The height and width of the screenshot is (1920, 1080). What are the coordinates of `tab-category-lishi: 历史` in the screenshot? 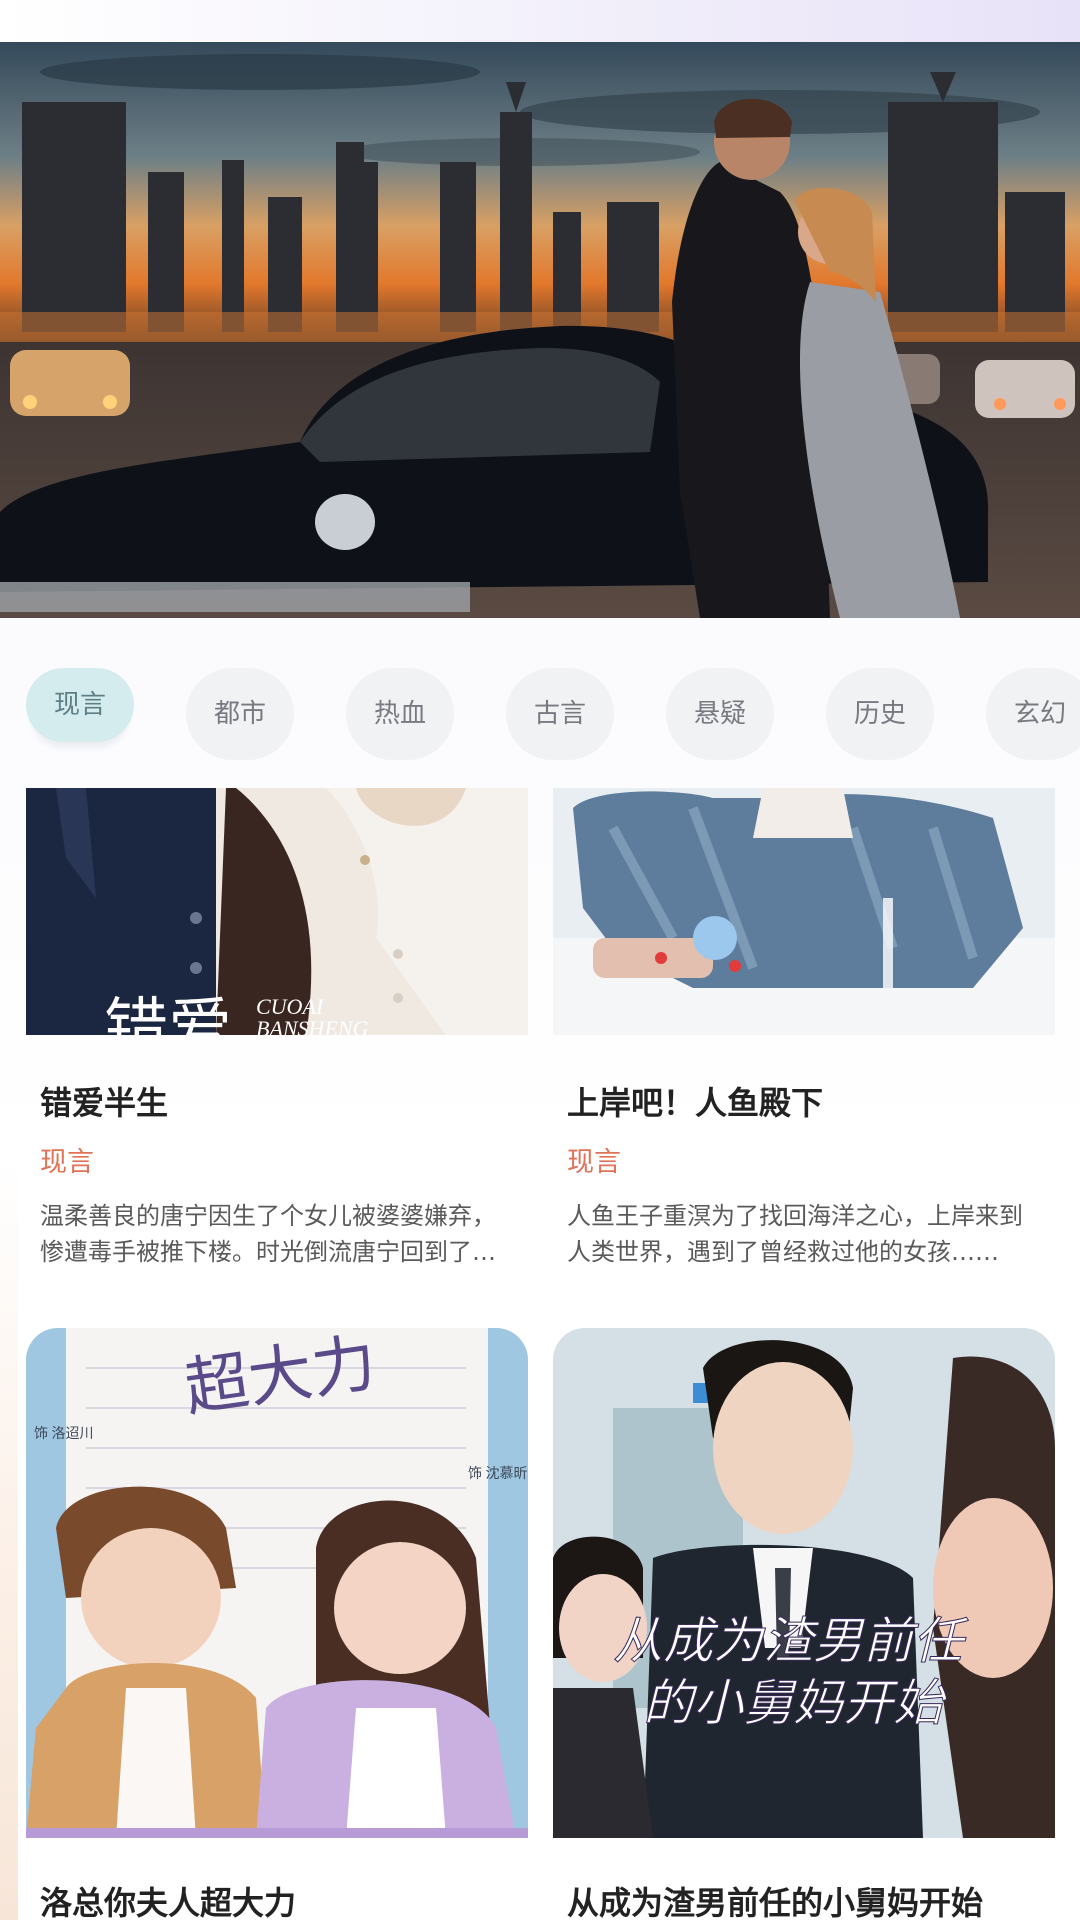 It's located at (880, 714).